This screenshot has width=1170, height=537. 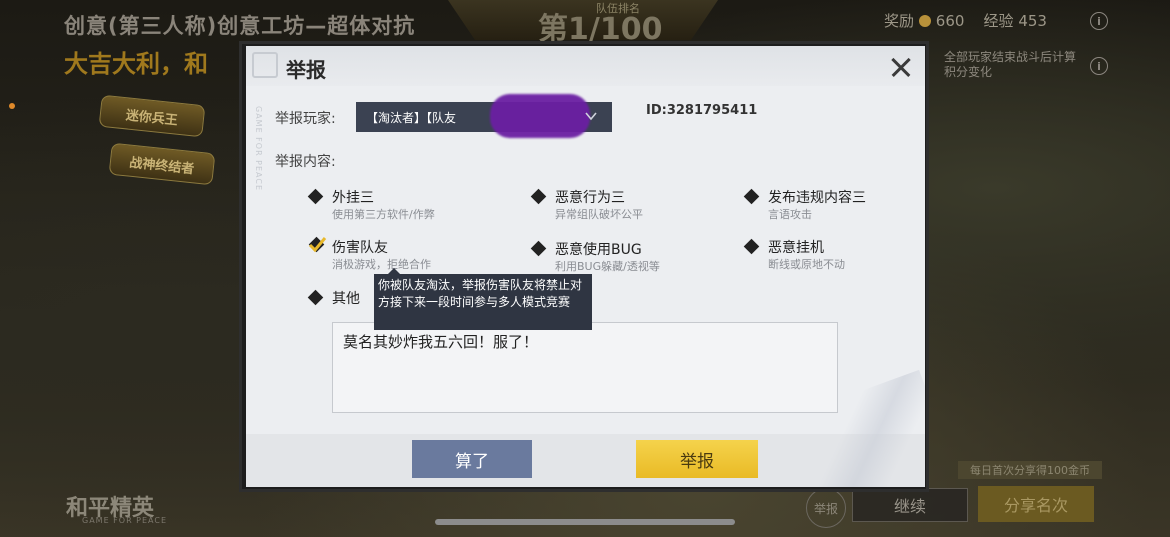 What do you see at coordinates (599, 214) in the screenshot?
I see `option-subtitle: 异常组队破坏公平` at bounding box center [599, 214].